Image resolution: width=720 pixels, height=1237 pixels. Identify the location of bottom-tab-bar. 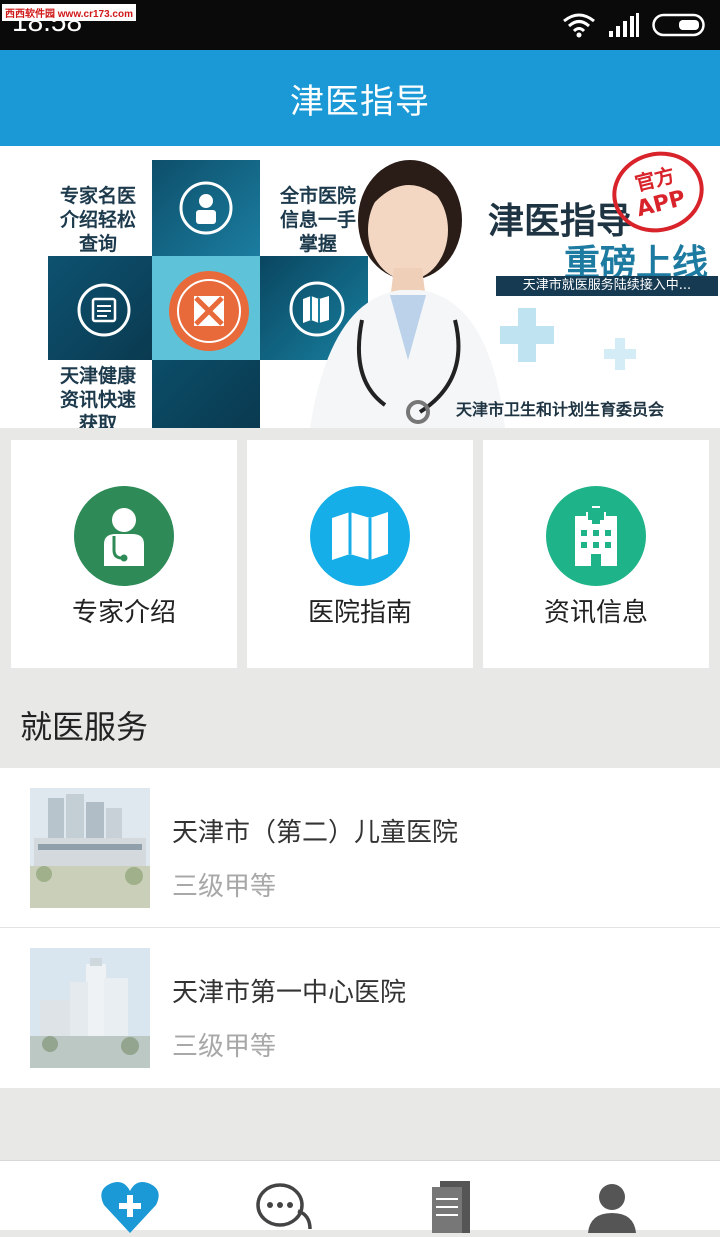
(360, 1196).